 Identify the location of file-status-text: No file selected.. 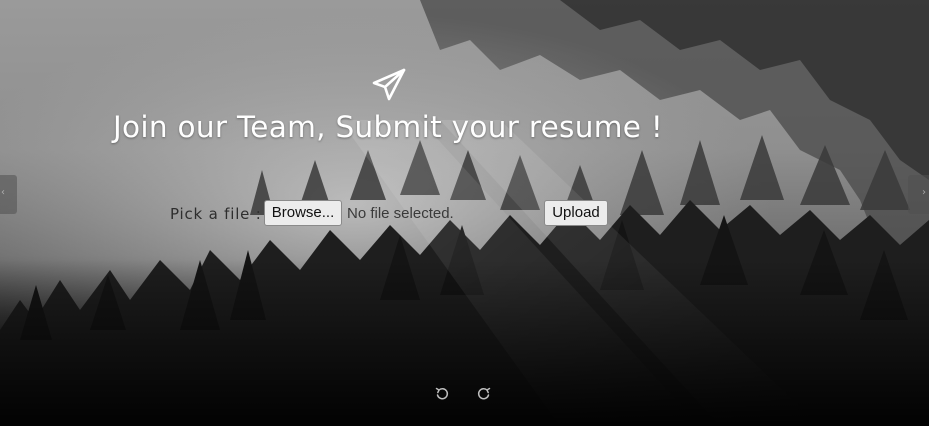
(400, 213).